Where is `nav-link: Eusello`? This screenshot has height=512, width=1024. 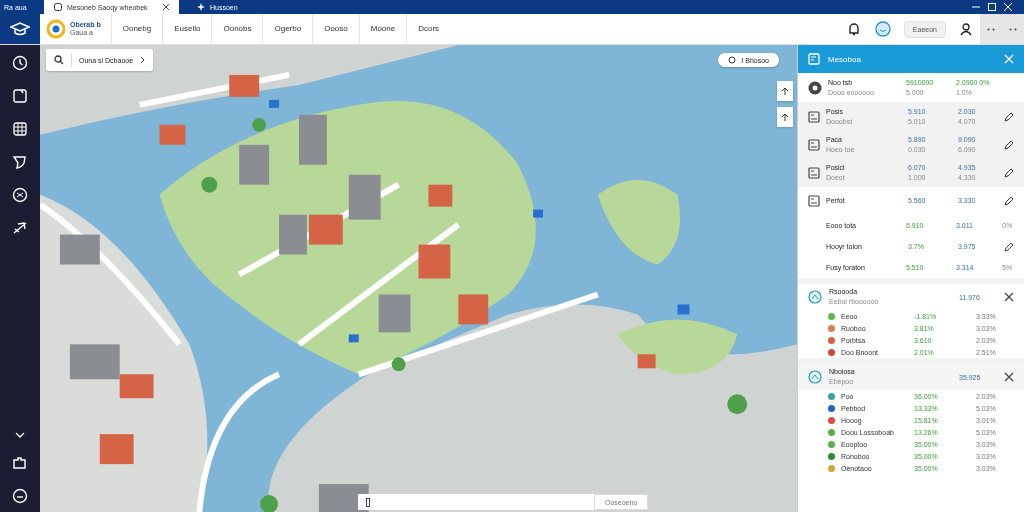
nav-link: Eusello is located at coordinates (187, 29).